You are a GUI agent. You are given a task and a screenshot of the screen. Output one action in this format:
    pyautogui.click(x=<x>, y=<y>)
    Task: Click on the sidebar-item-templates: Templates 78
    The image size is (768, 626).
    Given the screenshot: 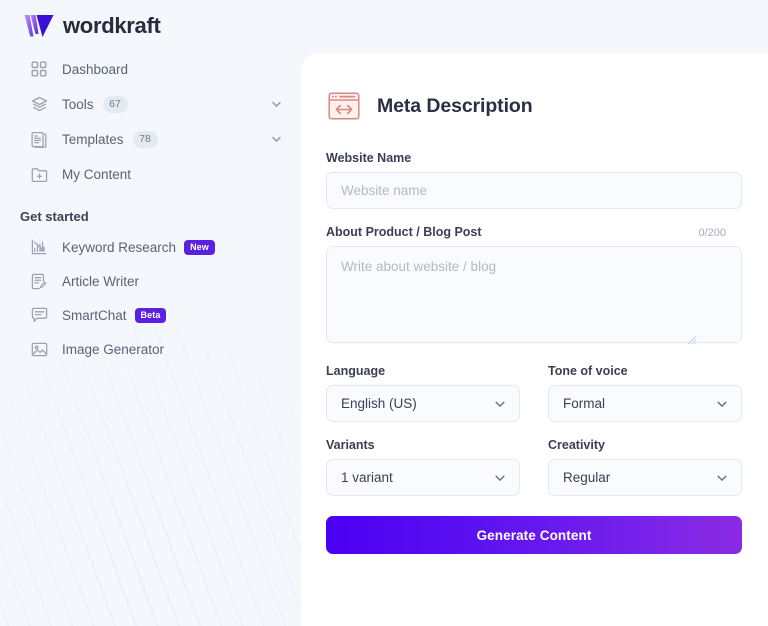 What is the action you would take?
    pyautogui.click(x=150, y=139)
    